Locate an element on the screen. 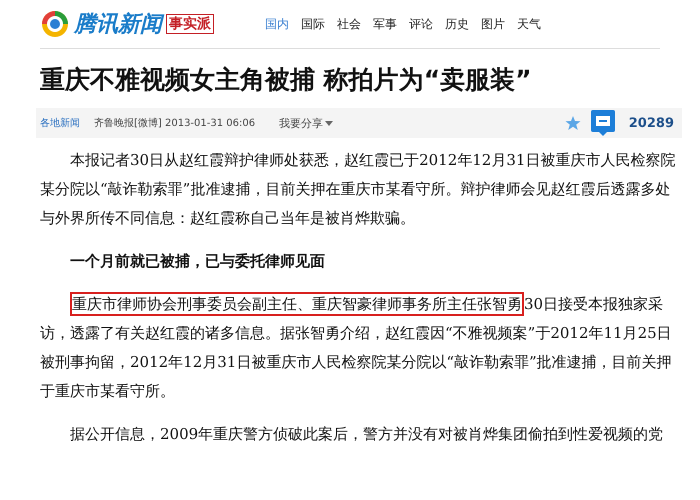 The height and width of the screenshot is (500, 700). nav-link: 军事 is located at coordinates (385, 24).